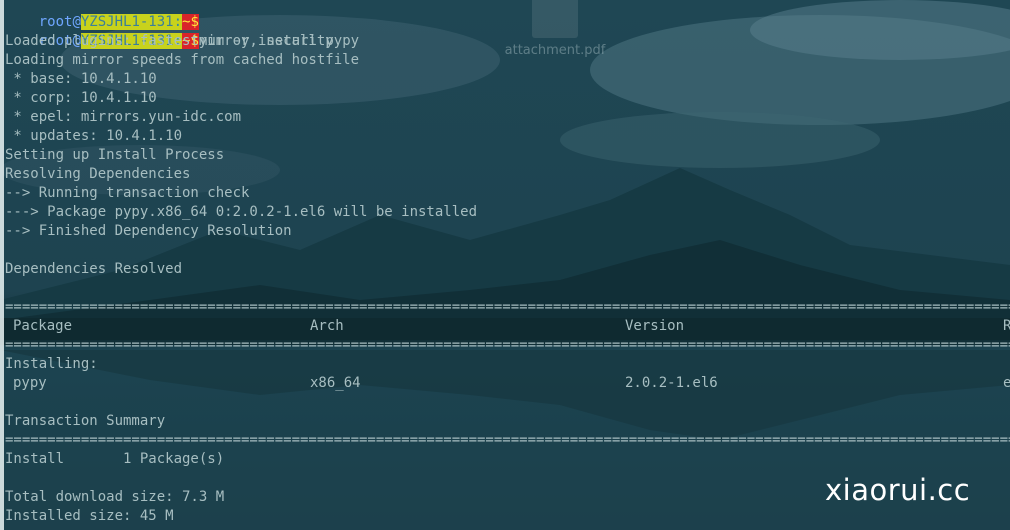  I want to click on header-version: Version, so click(655, 326).